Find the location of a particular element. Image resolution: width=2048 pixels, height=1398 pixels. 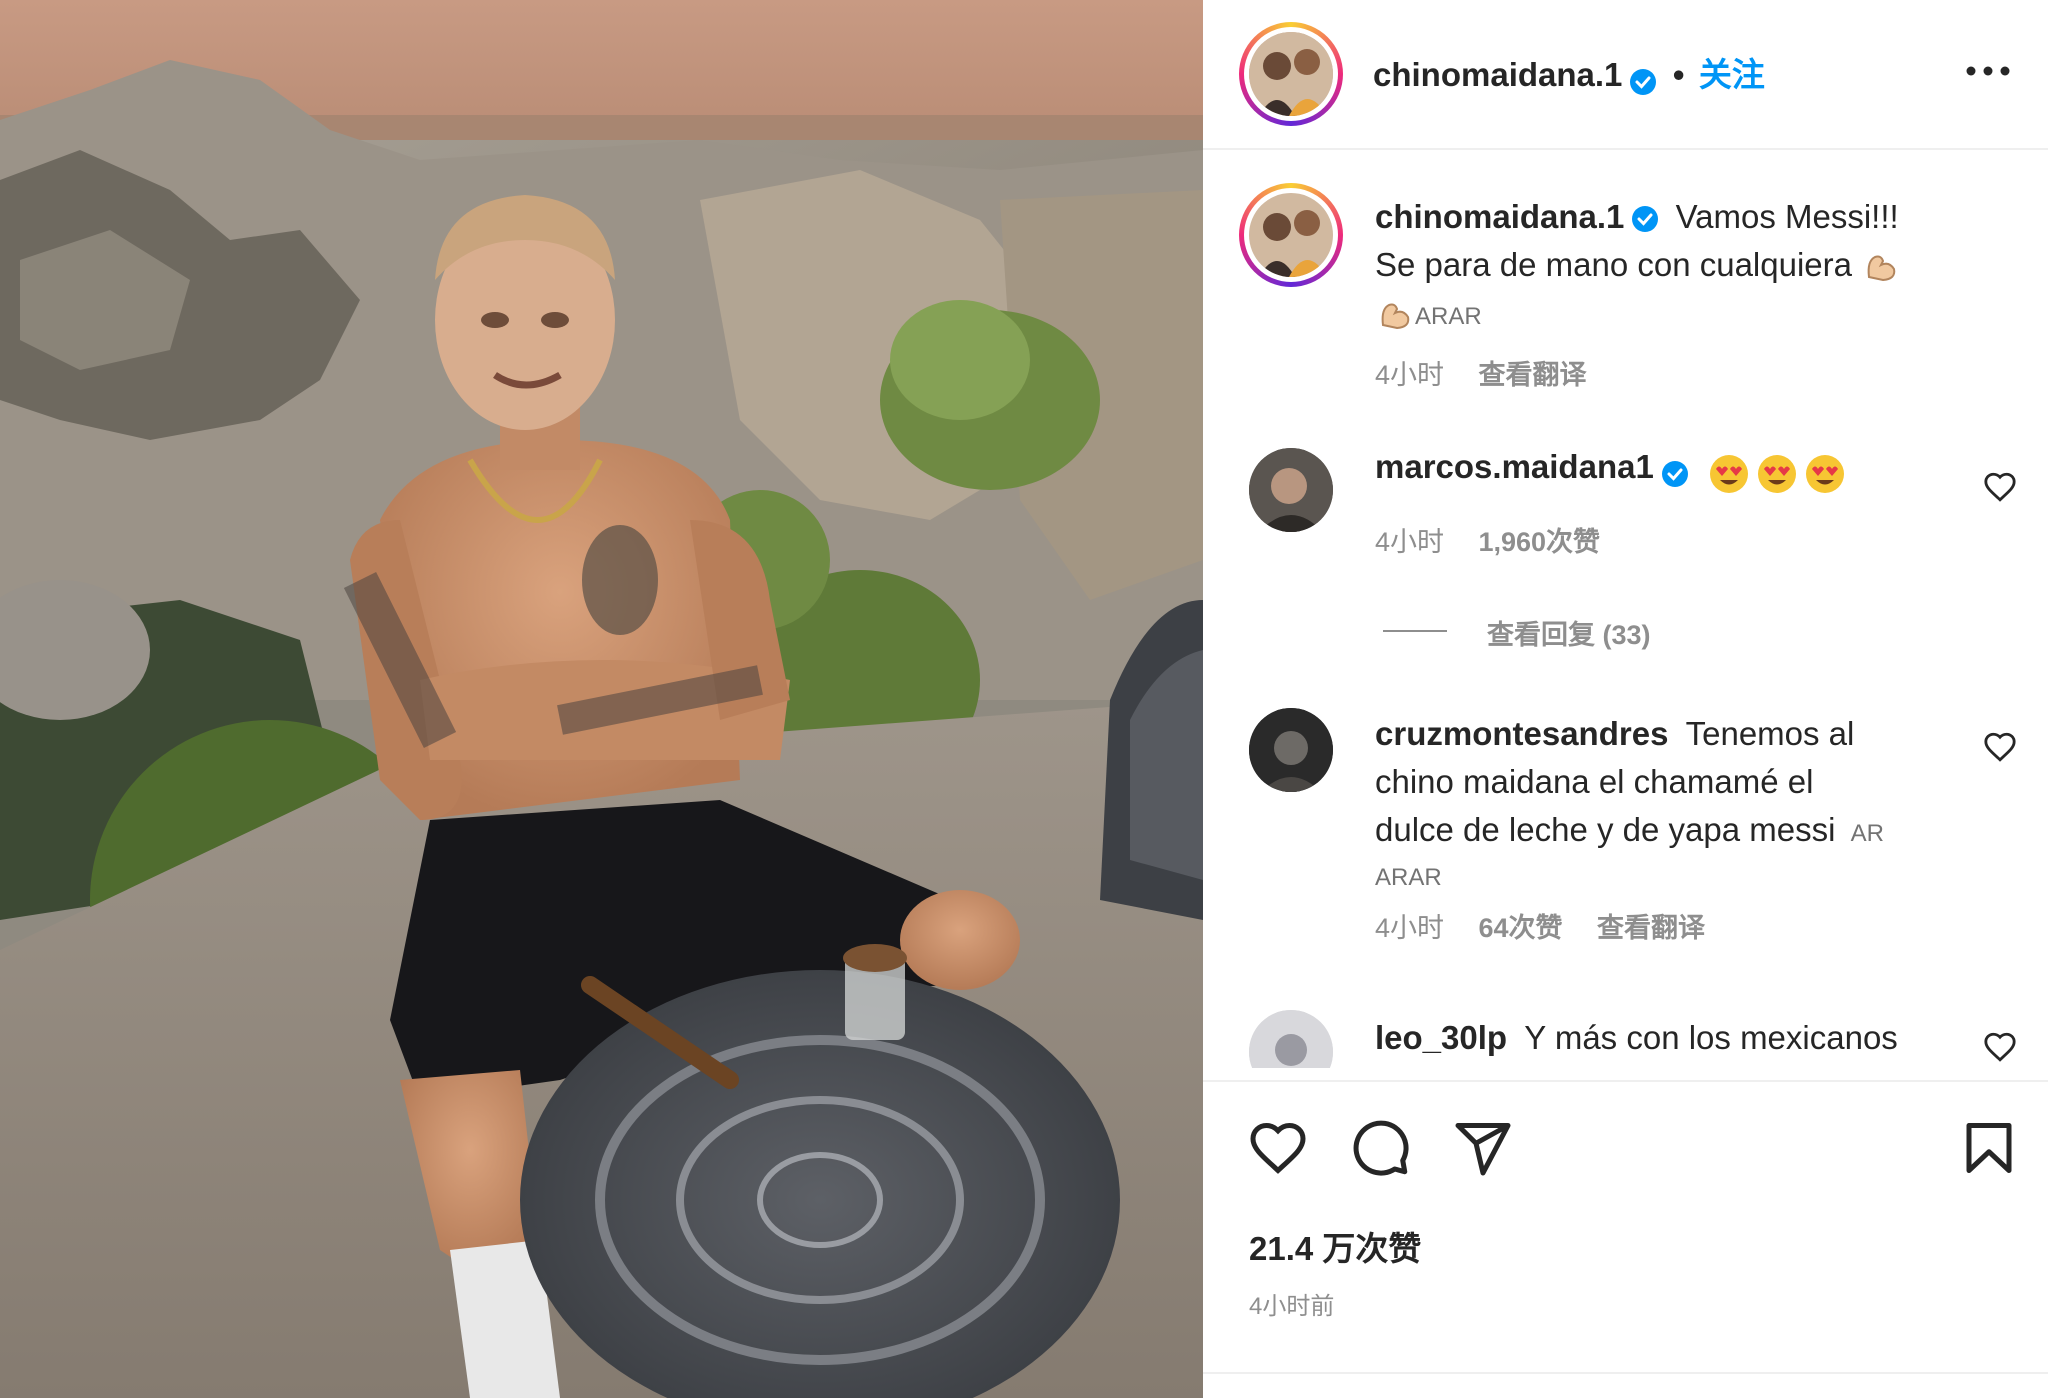

caption-avatar-image is located at coordinates (1291, 235).